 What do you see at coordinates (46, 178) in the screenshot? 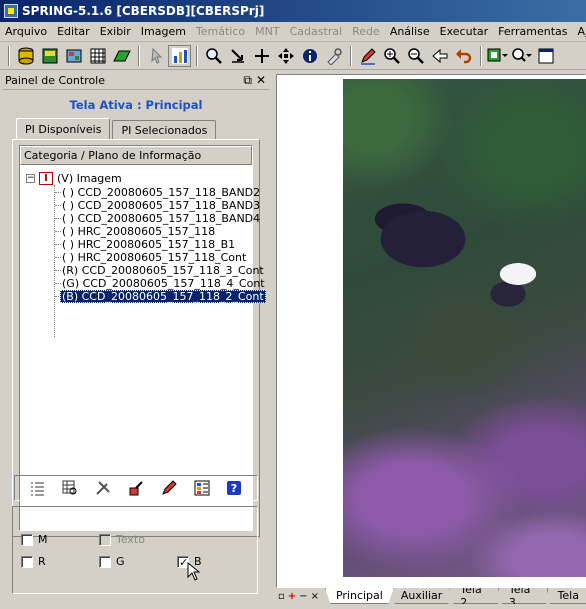
I see `image-category-icon: I` at bounding box center [46, 178].